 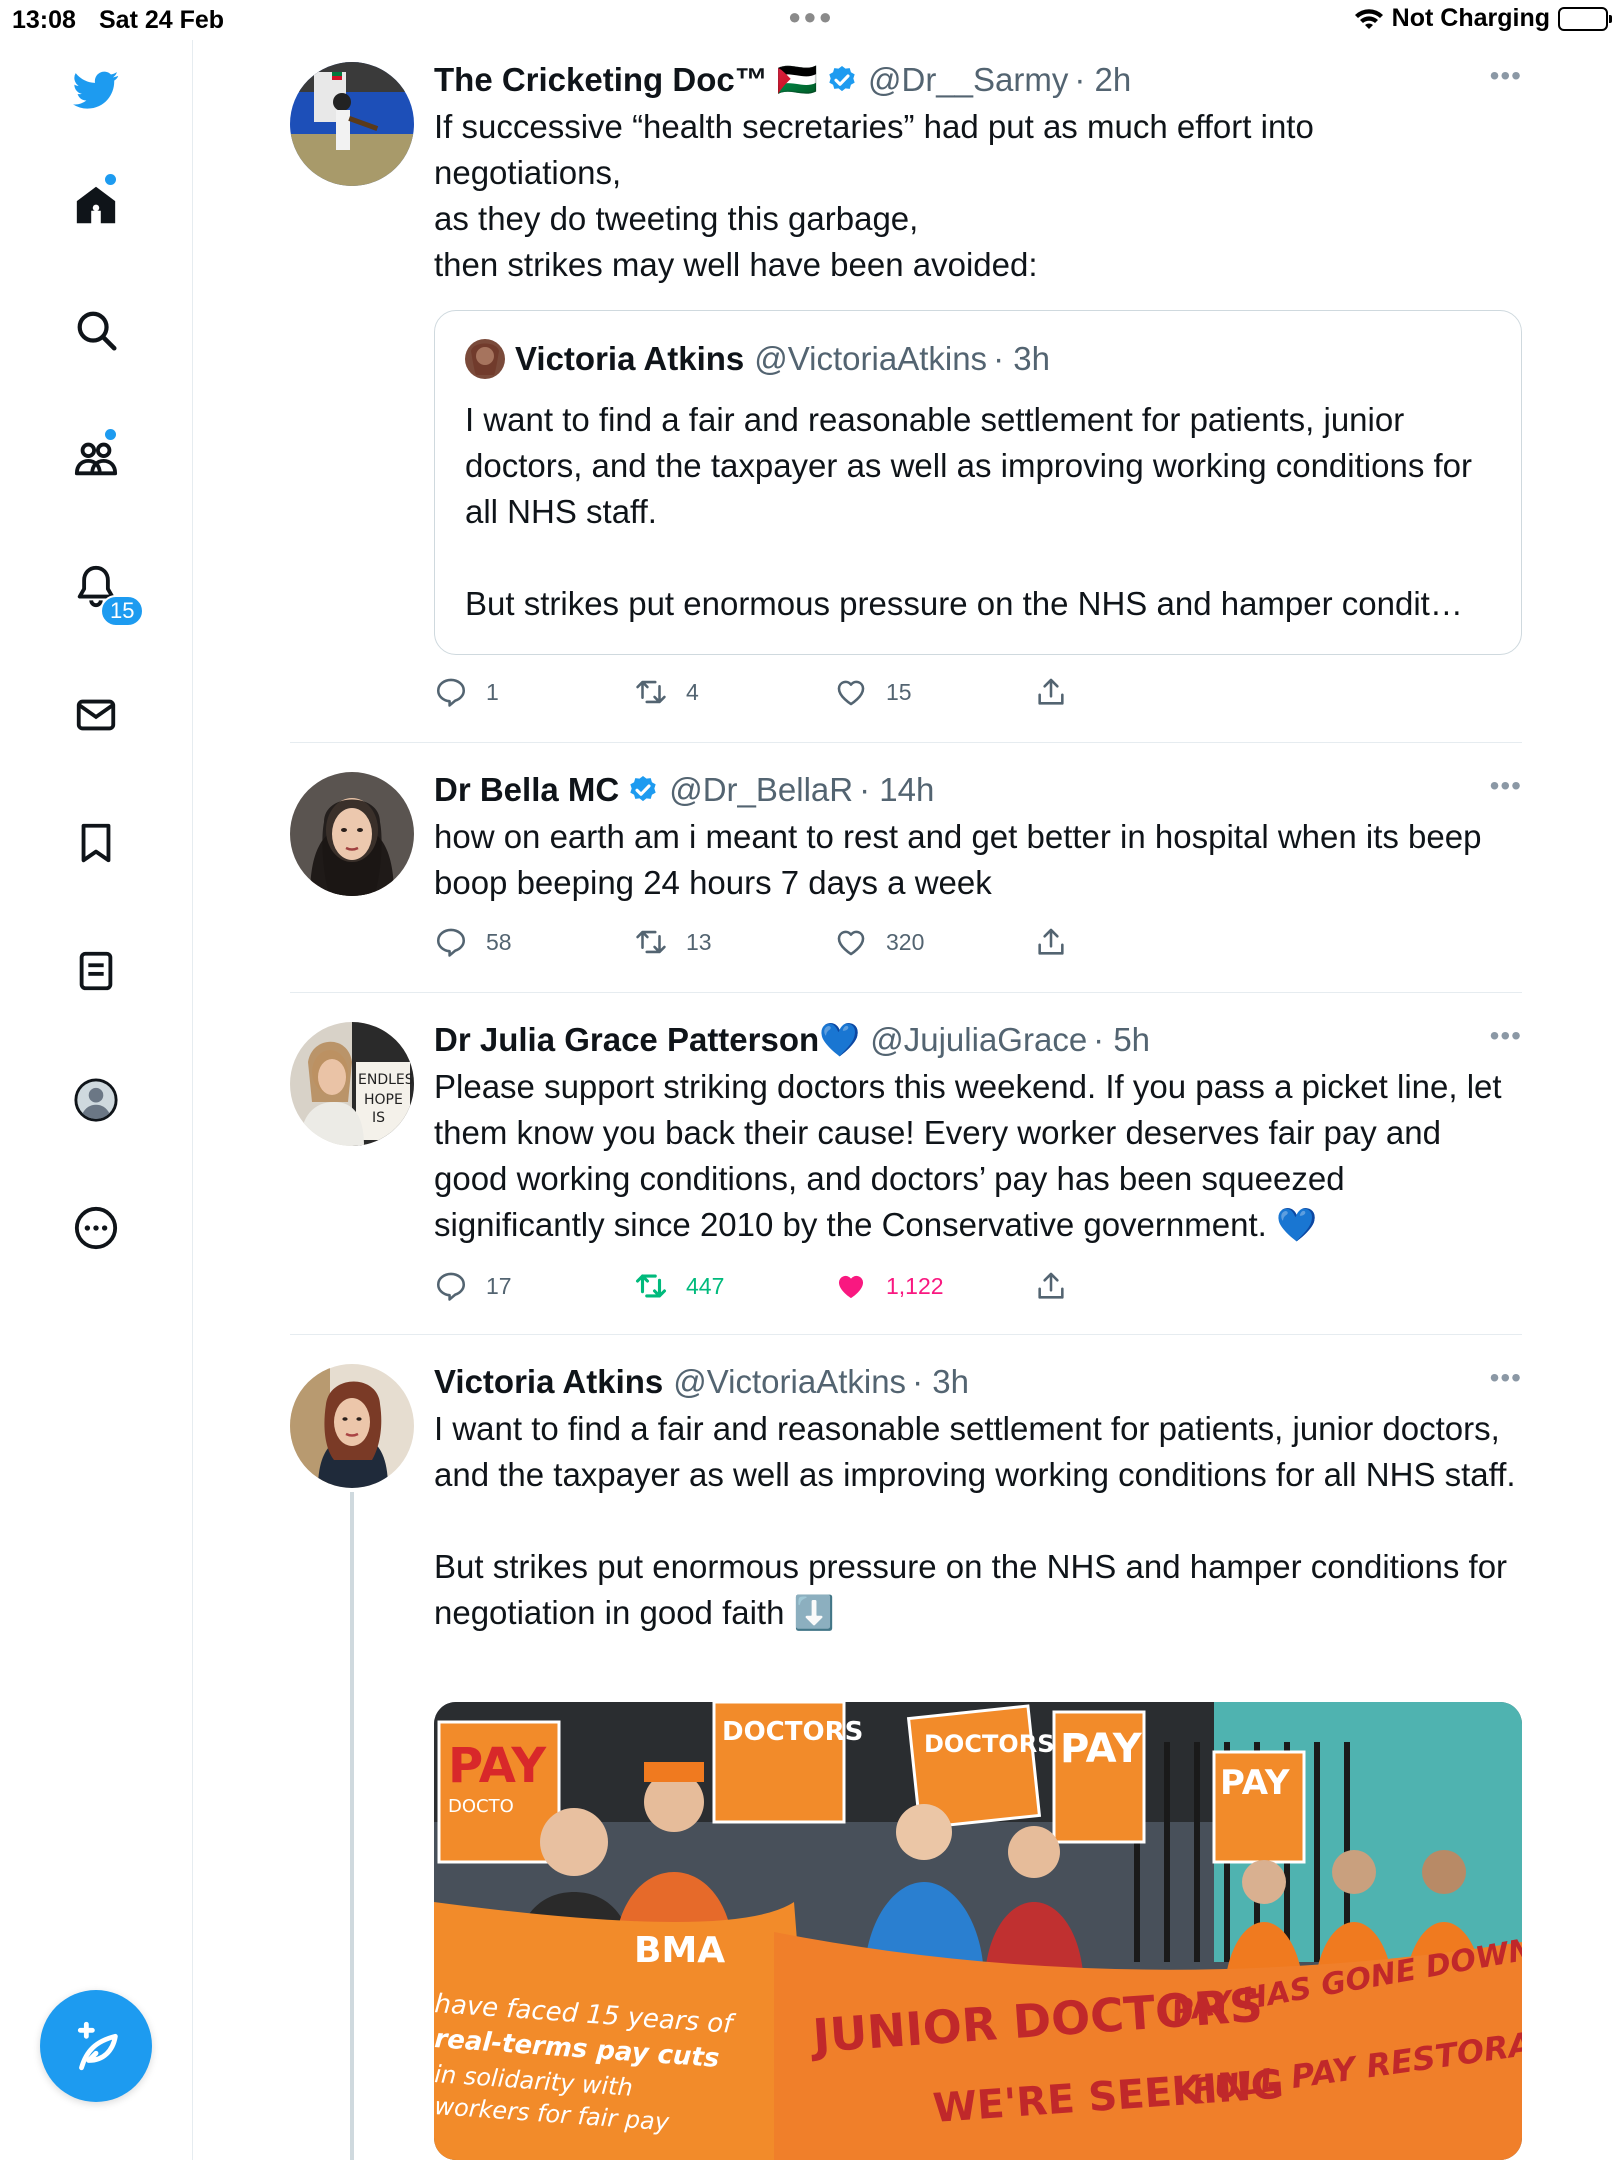 I want to click on reply-button: 58, so click(x=473, y=942).